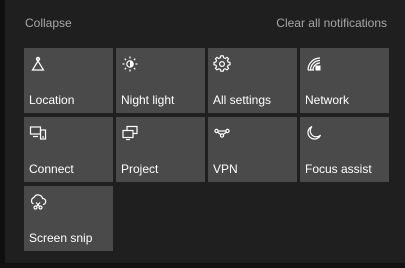 This screenshot has width=405, height=268. What do you see at coordinates (225, 169) in the screenshot?
I see `tile-label-vpn: VPN` at bounding box center [225, 169].